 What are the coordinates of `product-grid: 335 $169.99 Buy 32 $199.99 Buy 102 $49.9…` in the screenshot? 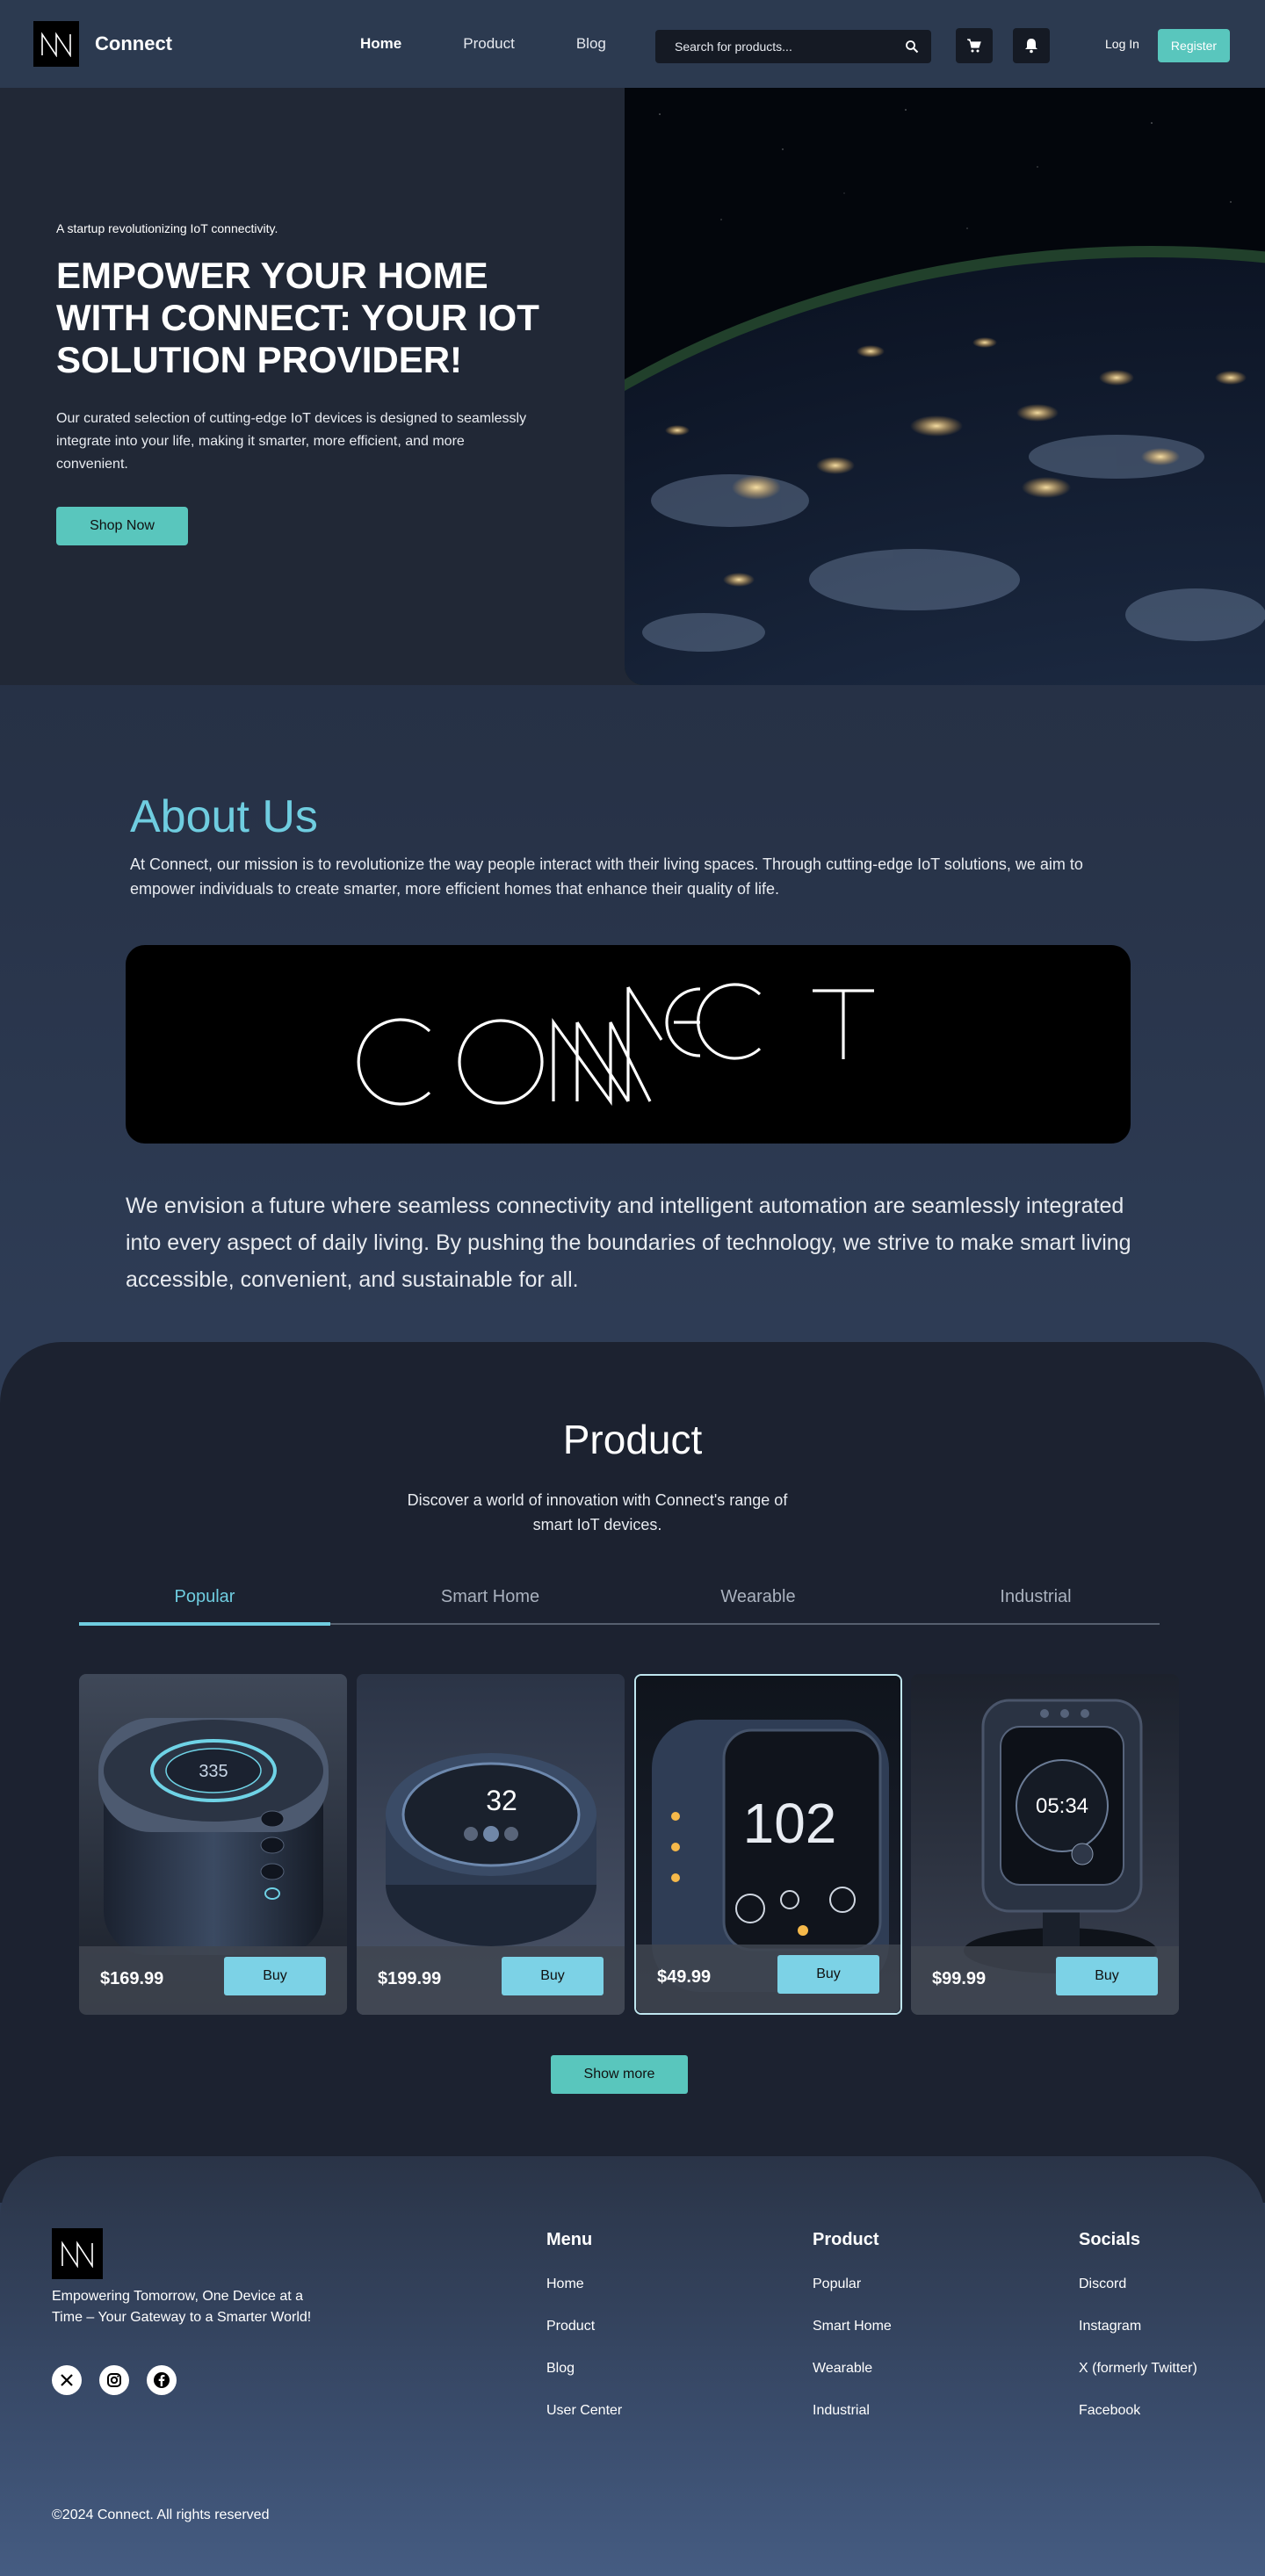 It's located at (629, 1844).